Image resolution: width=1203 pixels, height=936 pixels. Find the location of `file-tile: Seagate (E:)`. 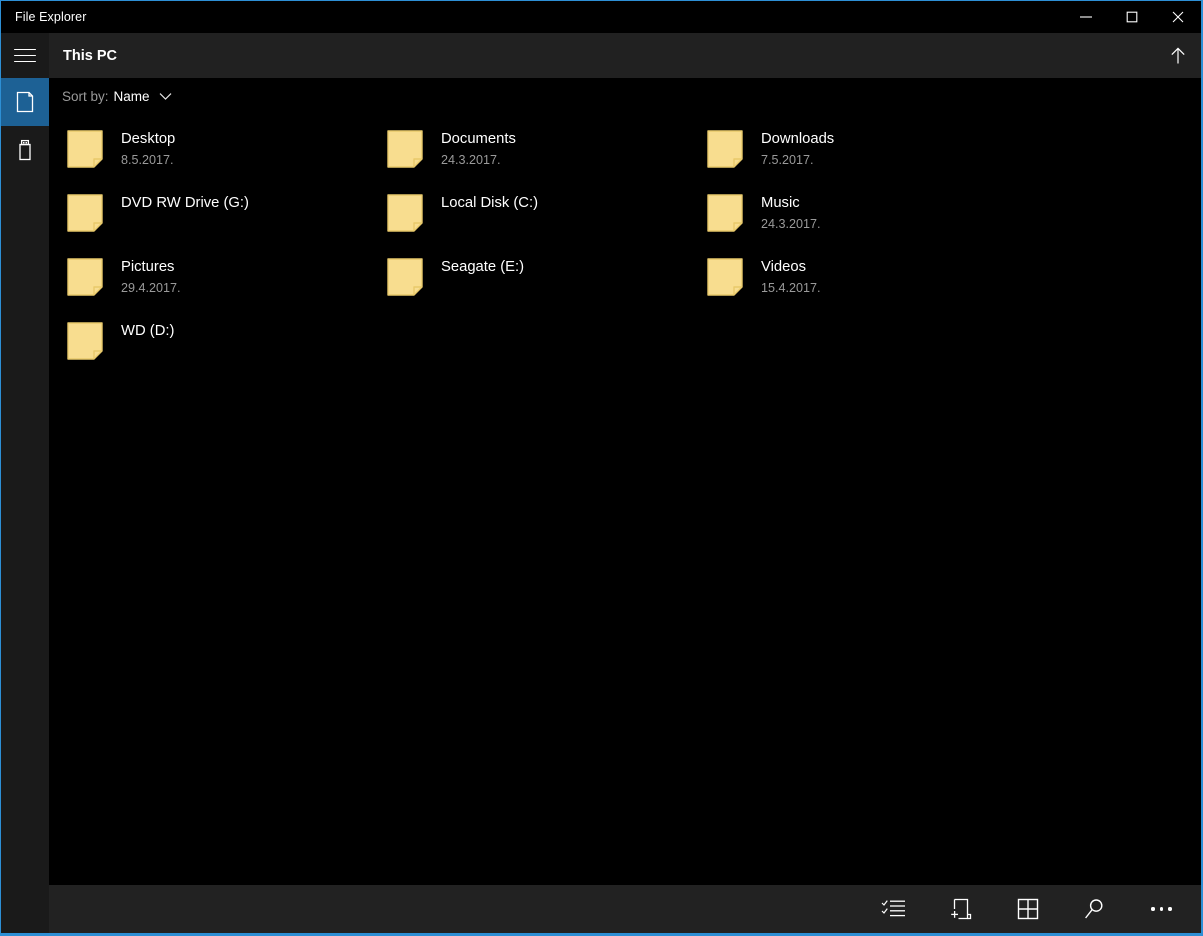

file-tile: Seagate (E:) is located at coordinates (529, 283).